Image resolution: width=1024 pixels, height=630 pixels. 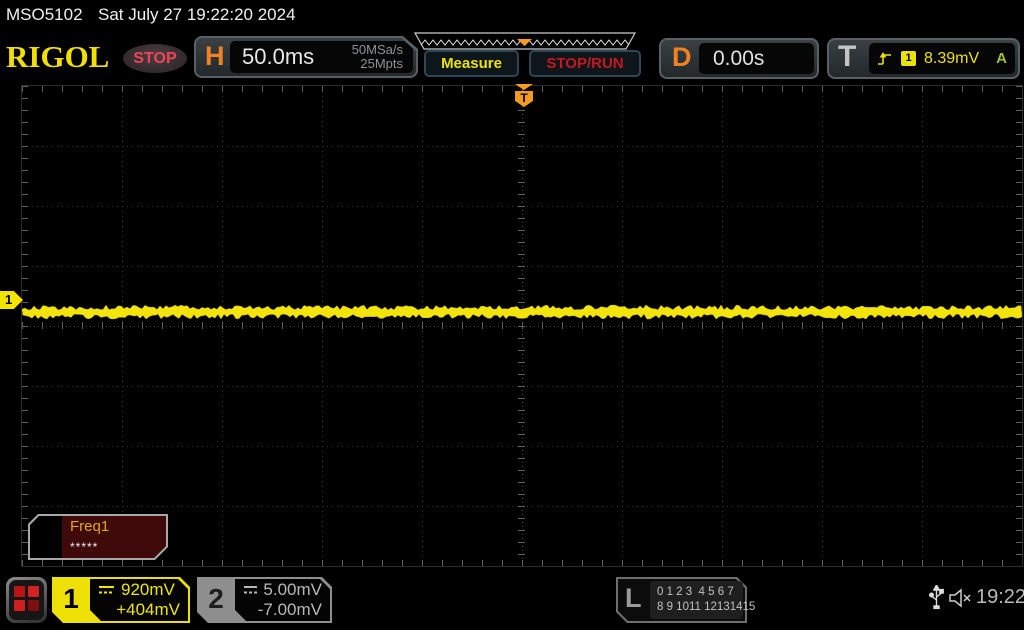 I want to click on channel2-status-box: 2 5.00mV -7.00mV, so click(x=264, y=600).